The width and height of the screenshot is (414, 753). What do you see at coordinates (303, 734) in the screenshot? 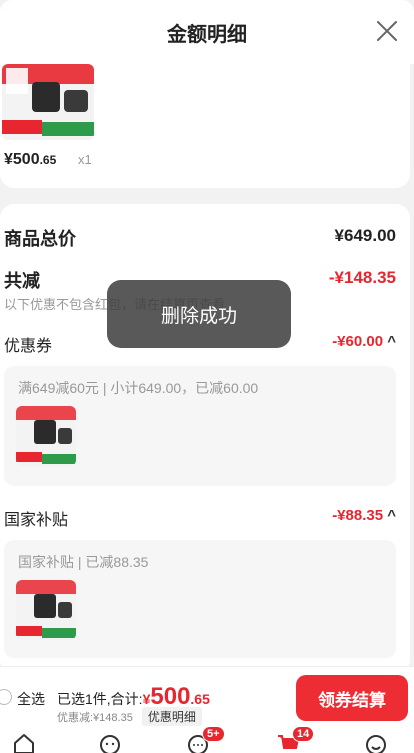
I see `cart-badge: 14` at bounding box center [303, 734].